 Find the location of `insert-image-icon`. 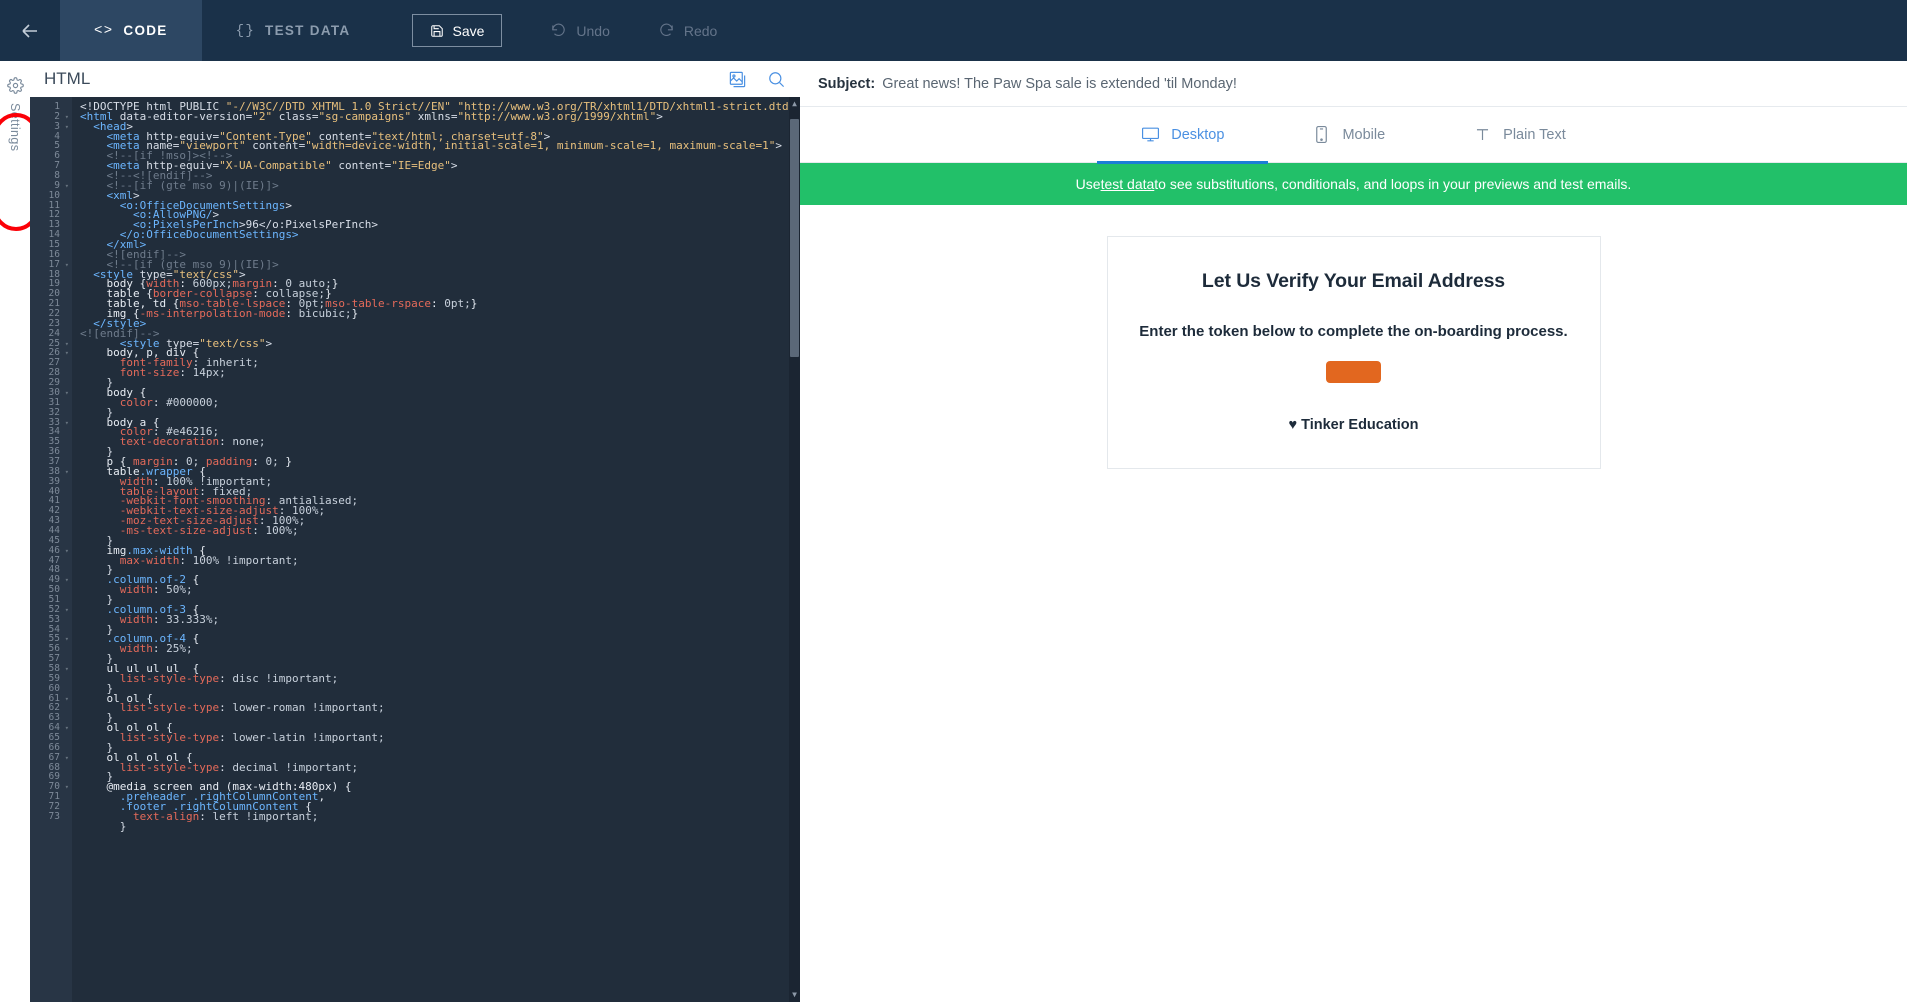

insert-image-icon is located at coordinates (737, 79).